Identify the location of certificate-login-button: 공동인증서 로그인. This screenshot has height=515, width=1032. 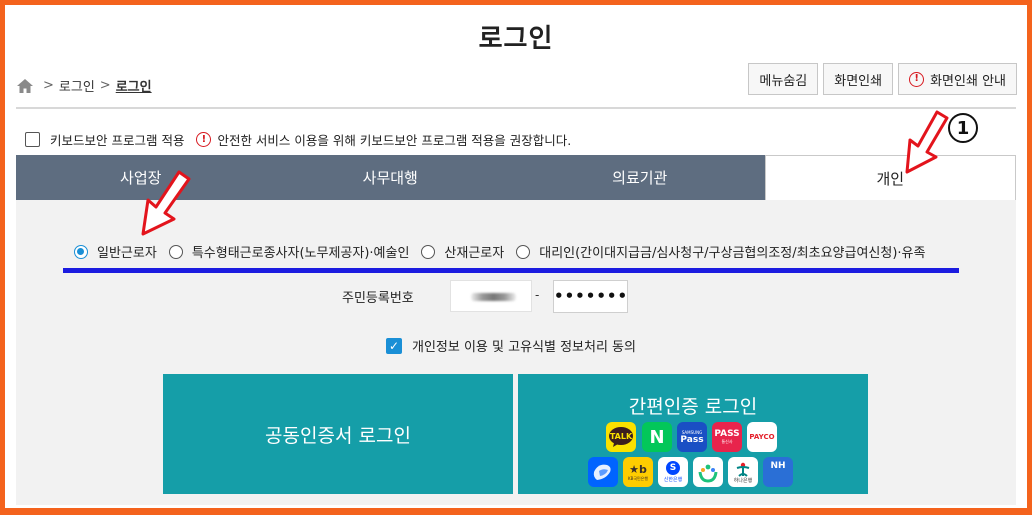
(338, 434).